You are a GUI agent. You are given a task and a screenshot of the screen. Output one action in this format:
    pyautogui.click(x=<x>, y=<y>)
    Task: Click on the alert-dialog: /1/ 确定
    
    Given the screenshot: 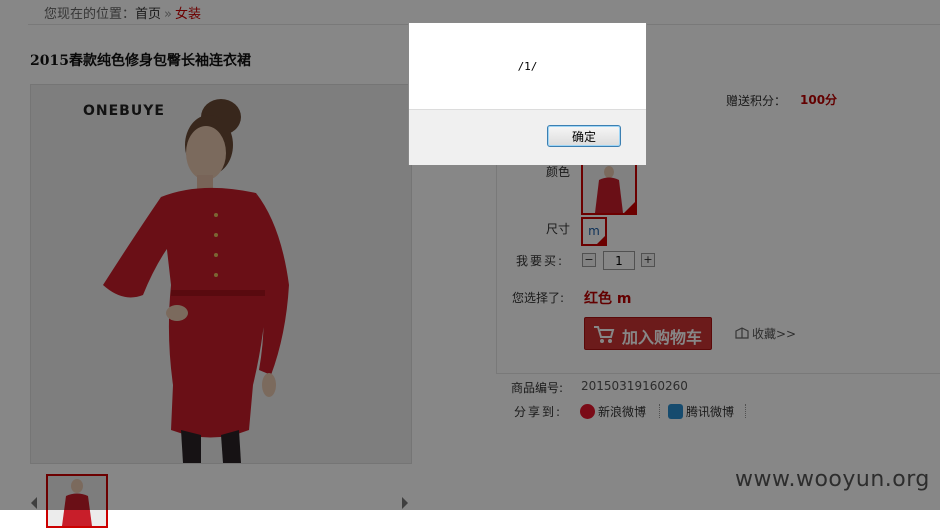 What is the action you would take?
    pyautogui.click(x=527, y=93)
    